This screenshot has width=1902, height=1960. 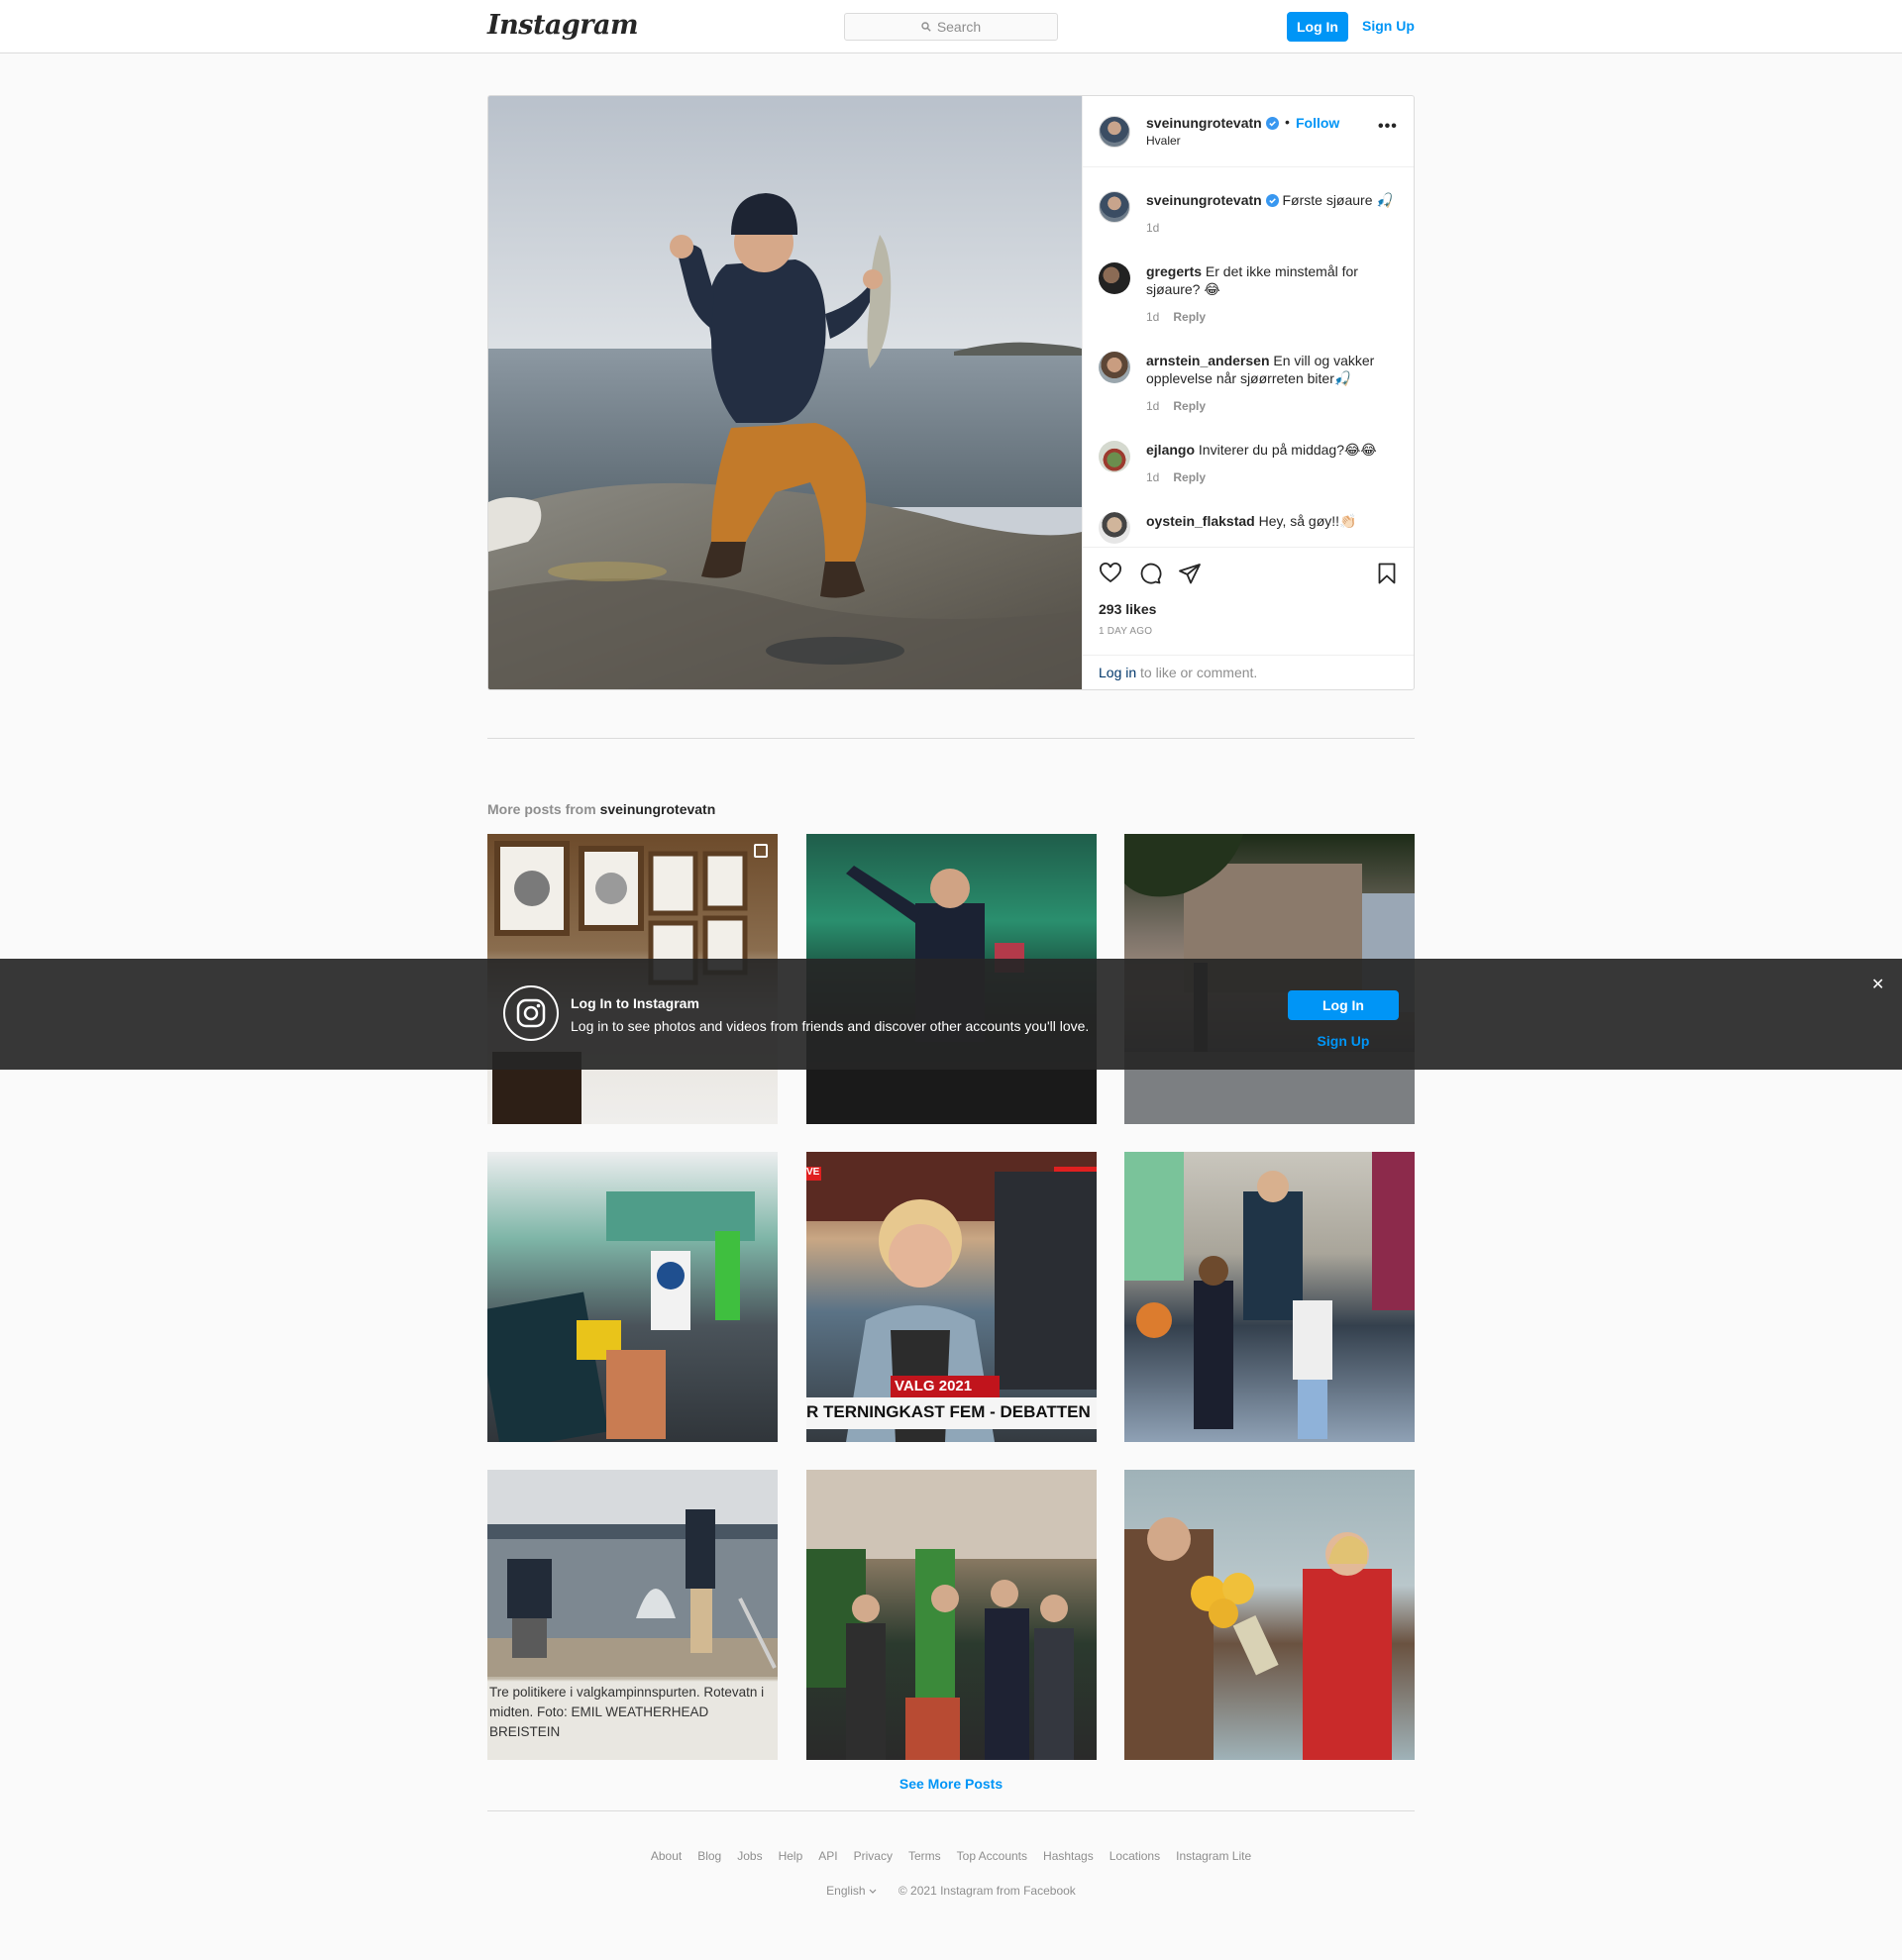 What do you see at coordinates (827, 1856) in the screenshot?
I see `footer-link-api: API` at bounding box center [827, 1856].